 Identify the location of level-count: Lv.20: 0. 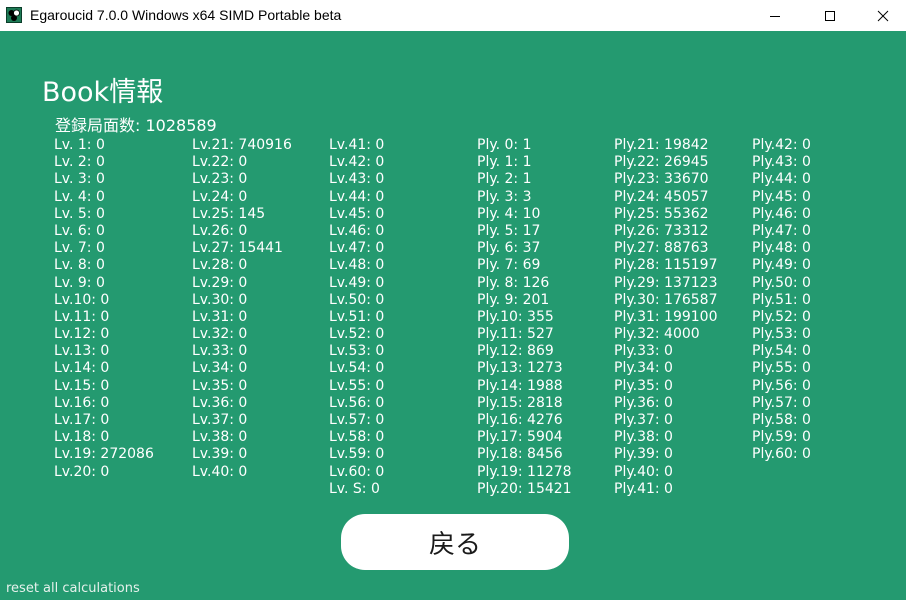
(82, 471).